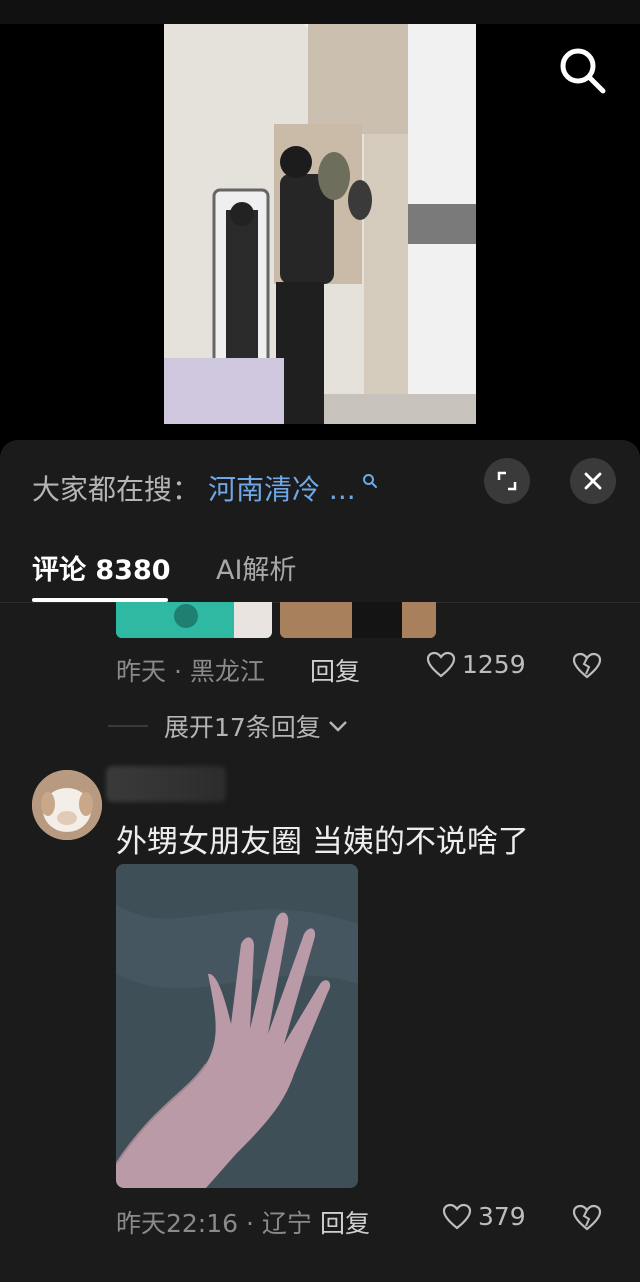  What do you see at coordinates (256, 567) in the screenshot?
I see `tab-ai-analysis: AI解析` at bounding box center [256, 567].